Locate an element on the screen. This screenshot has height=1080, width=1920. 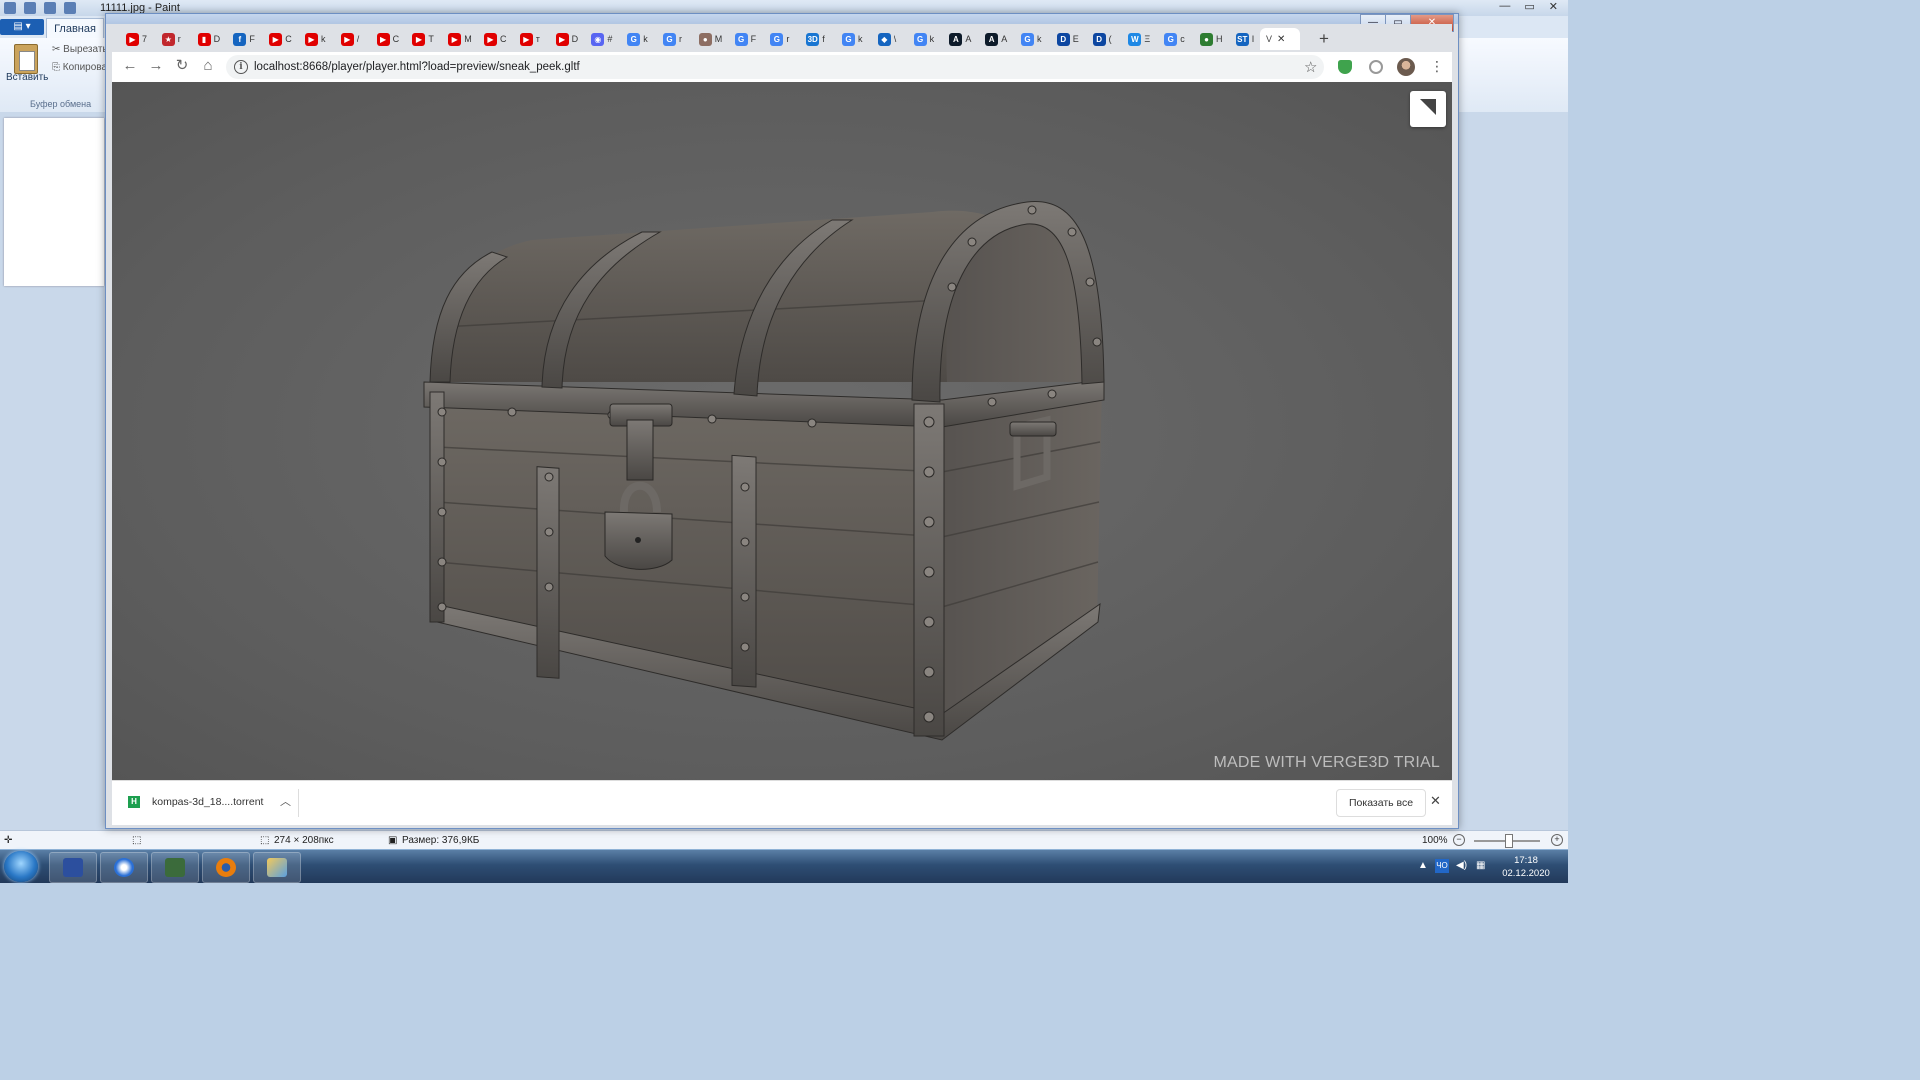
browser-tab: ◉ # is located at coordinates (602, 39).